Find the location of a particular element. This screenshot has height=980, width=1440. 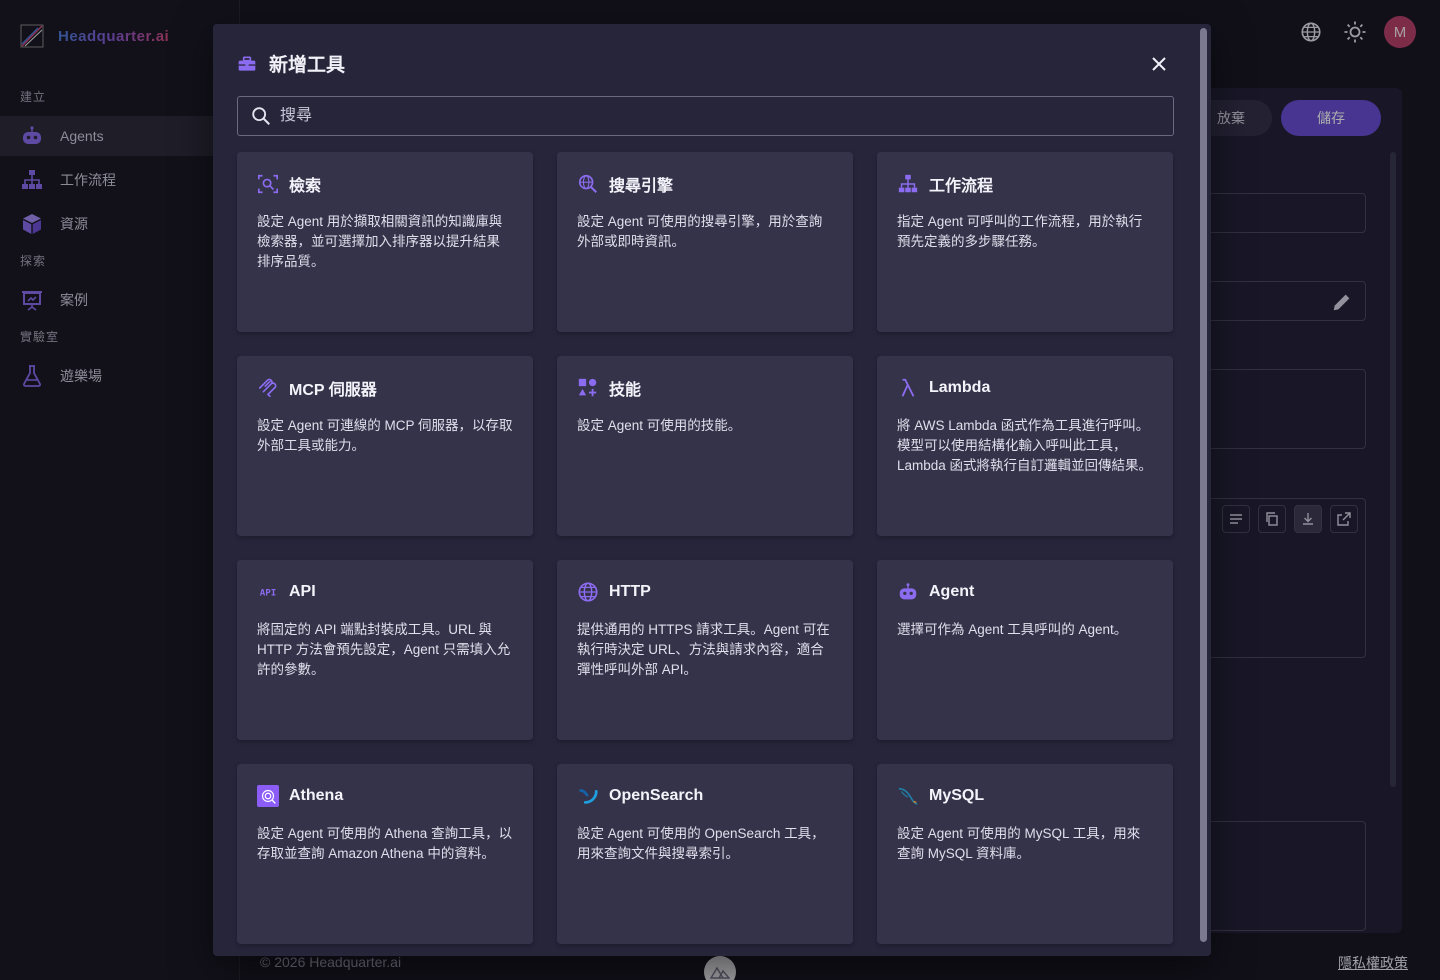

mcp-icon is located at coordinates (267, 388).